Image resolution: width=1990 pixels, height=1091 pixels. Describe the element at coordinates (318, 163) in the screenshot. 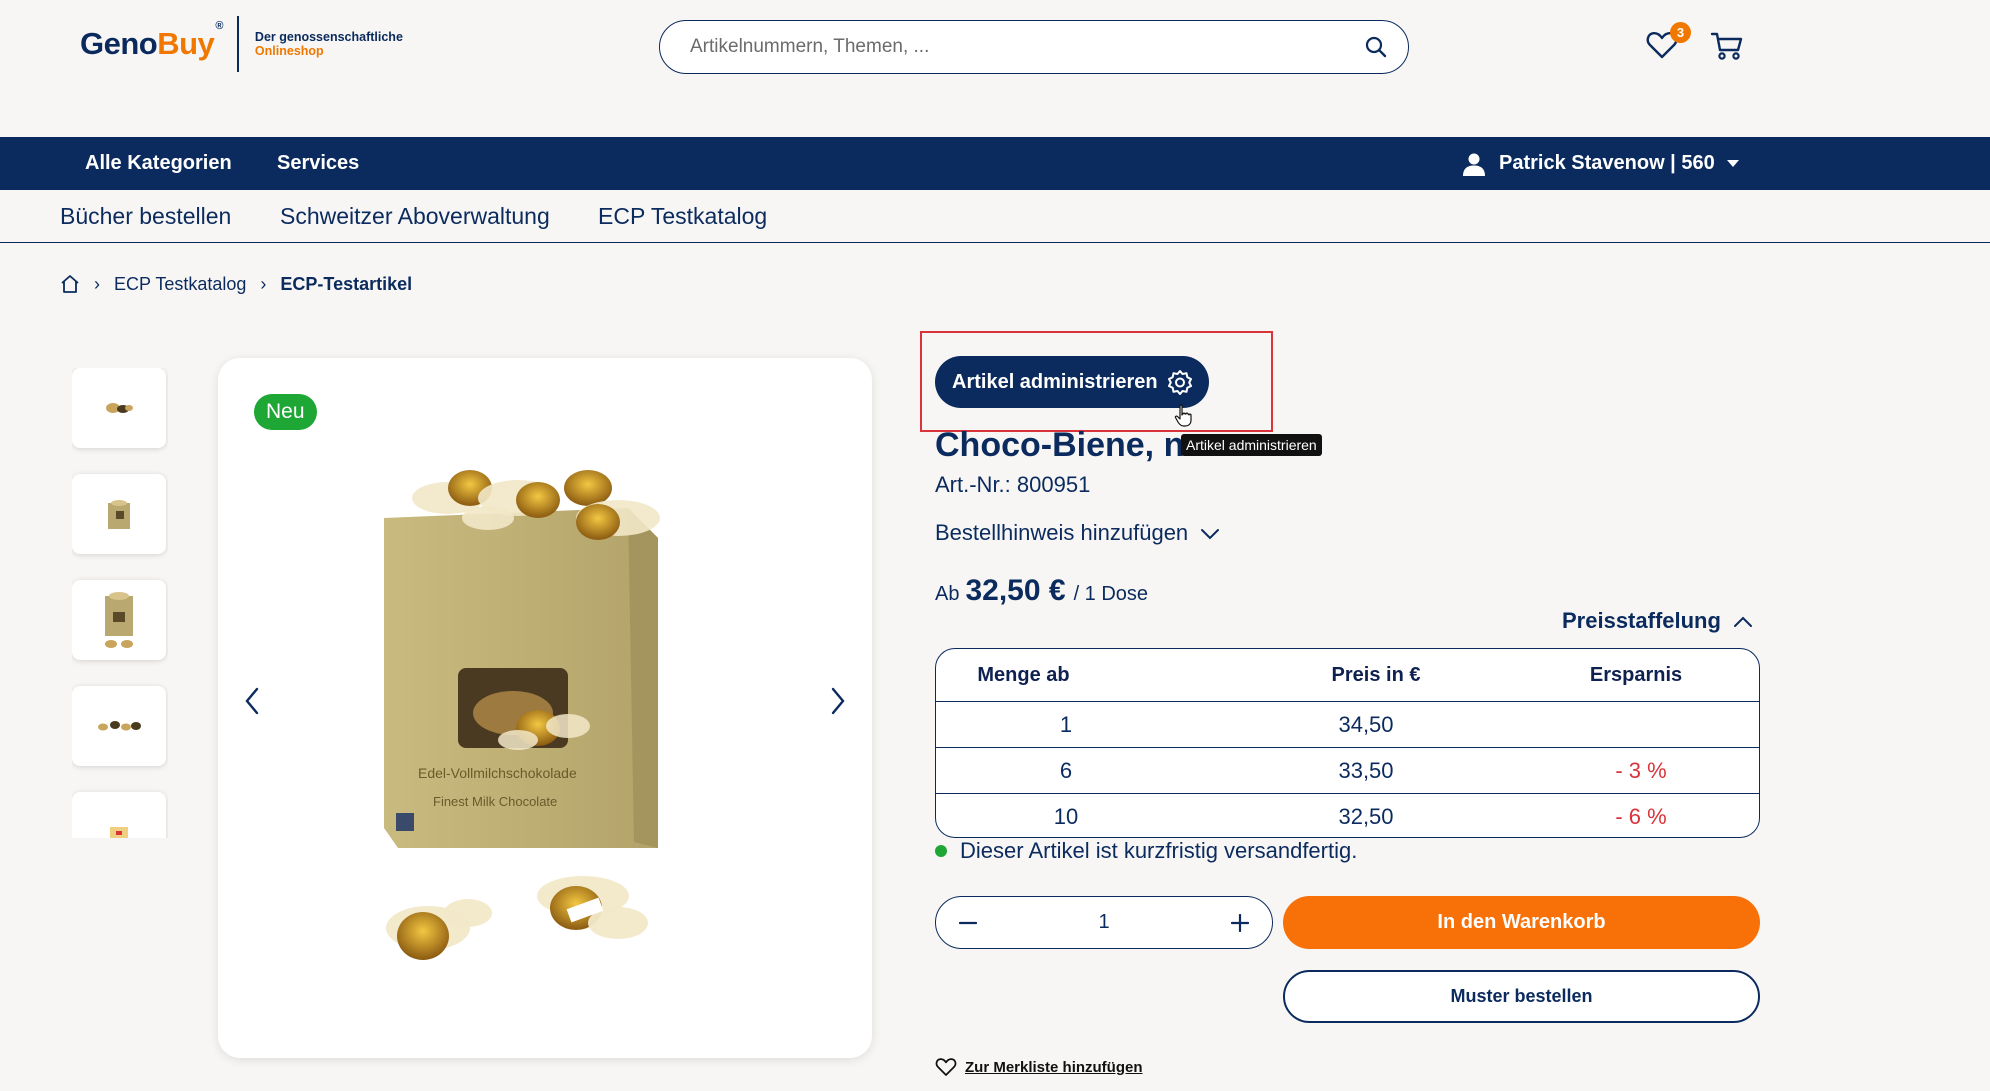

I see `nav-item-services: Services` at that location.